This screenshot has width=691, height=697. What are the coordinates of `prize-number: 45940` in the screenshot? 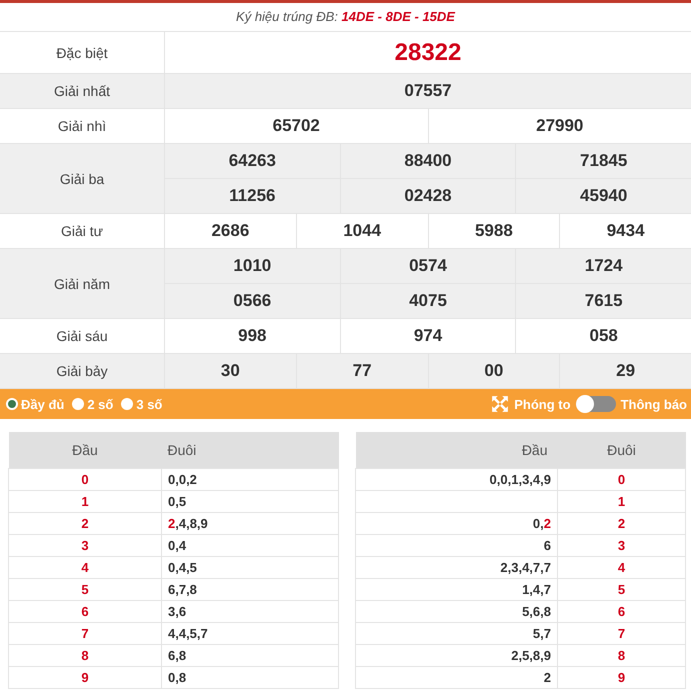 It's located at (603, 196).